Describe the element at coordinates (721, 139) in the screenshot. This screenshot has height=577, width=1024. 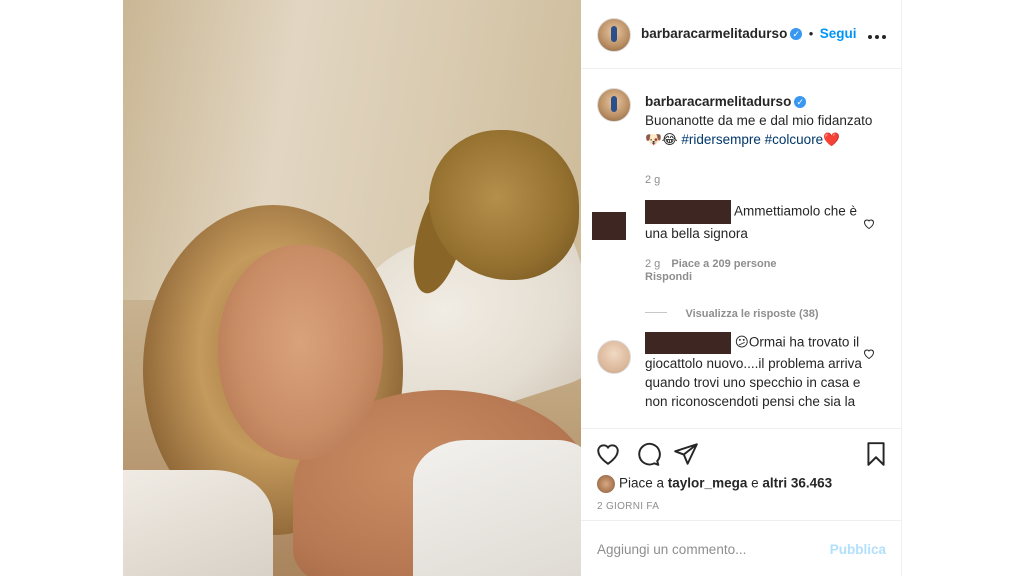
I see `hashtag-link: #ridersempre` at that location.